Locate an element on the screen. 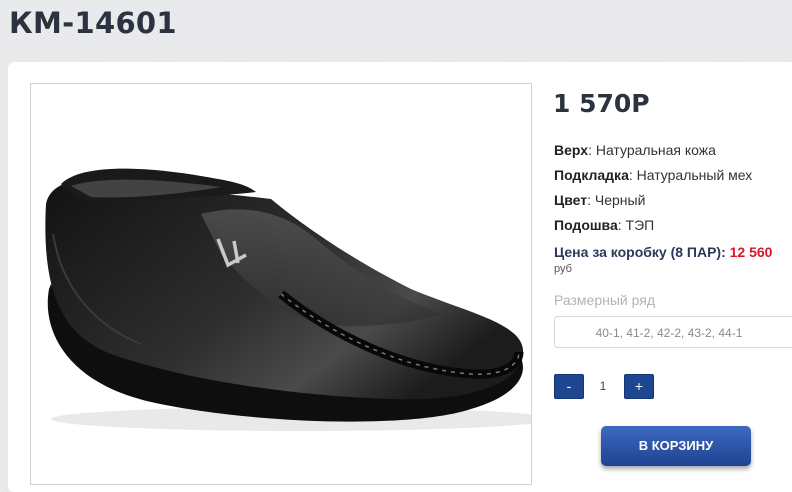 Image resolution: width=792 pixels, height=492 pixels. product-price: 1 570Р is located at coordinates (601, 103).